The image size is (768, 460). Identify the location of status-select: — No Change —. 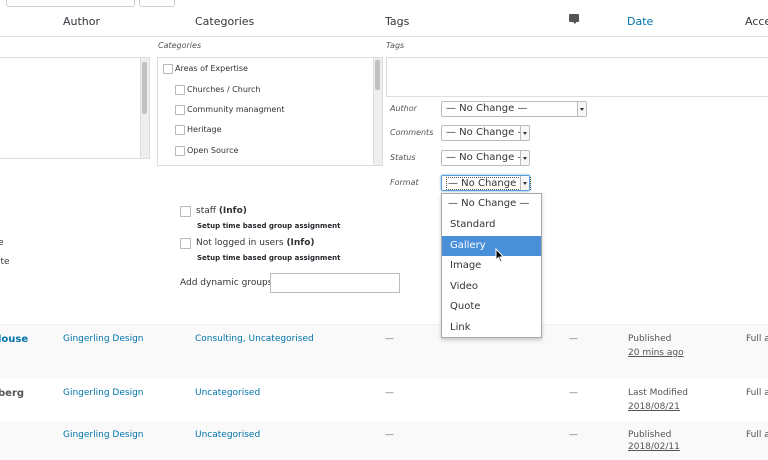
(485, 158).